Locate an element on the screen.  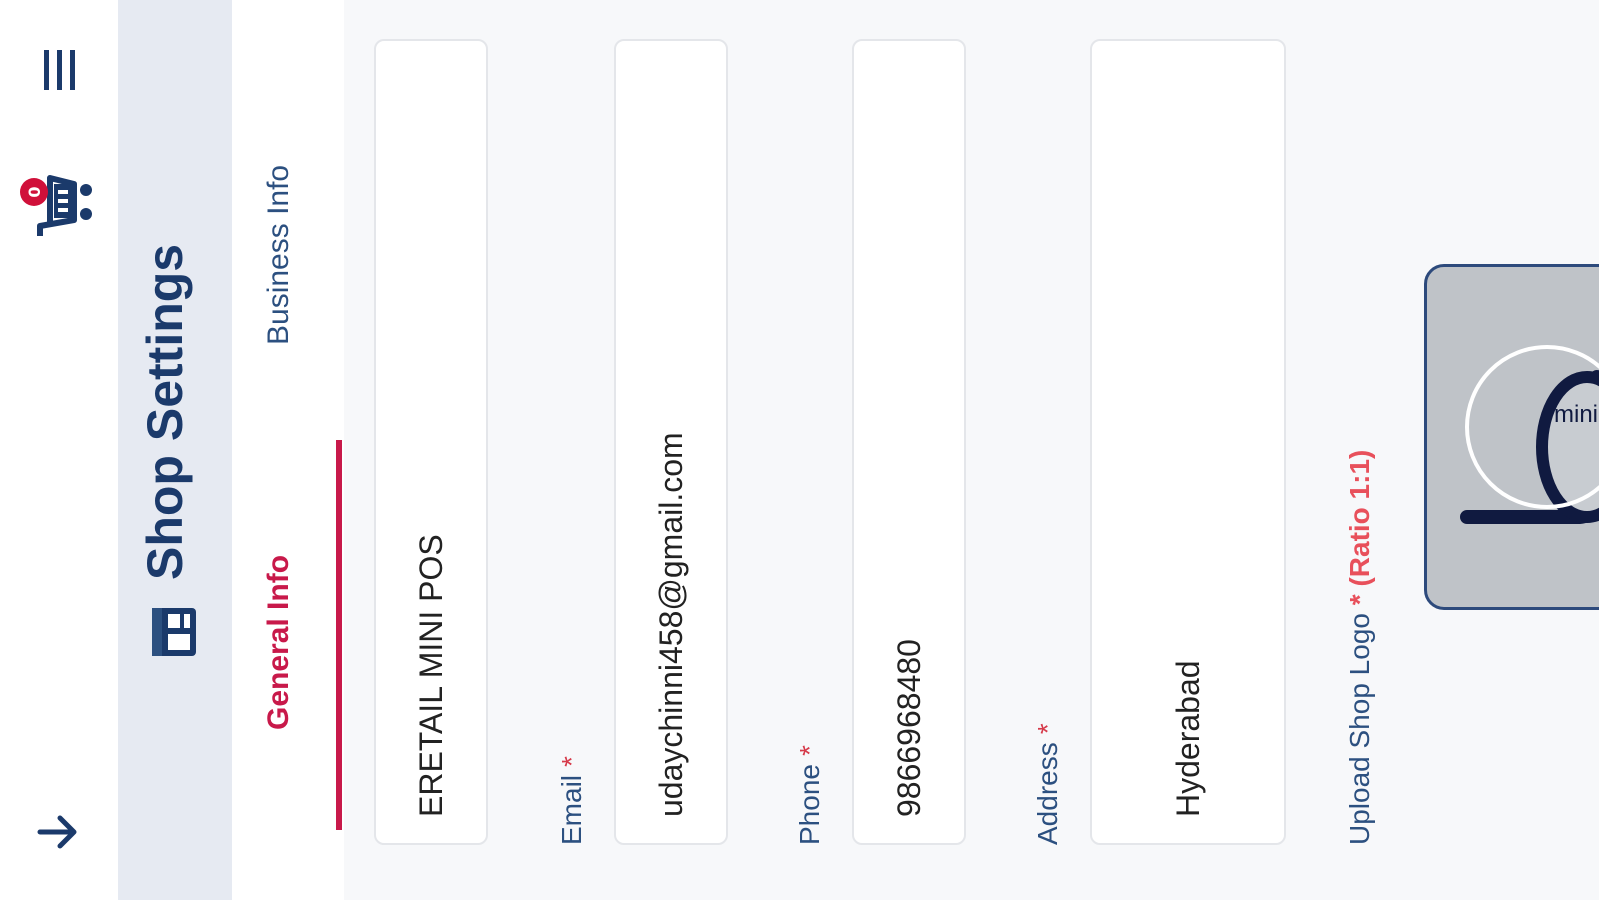
phone-label: Phone * is located at coordinates (810, 795).